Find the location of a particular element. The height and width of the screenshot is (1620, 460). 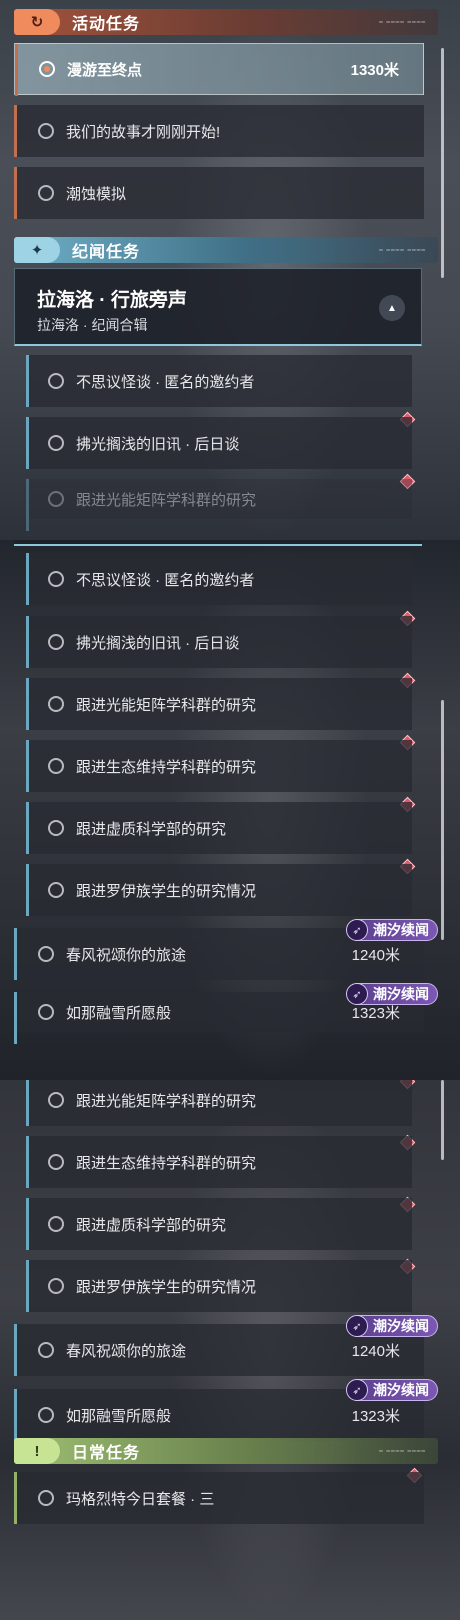

story-tasks-header: ✦ 纪闻任务 ━ ━━━━ ━━━━ is located at coordinates (226, 250).